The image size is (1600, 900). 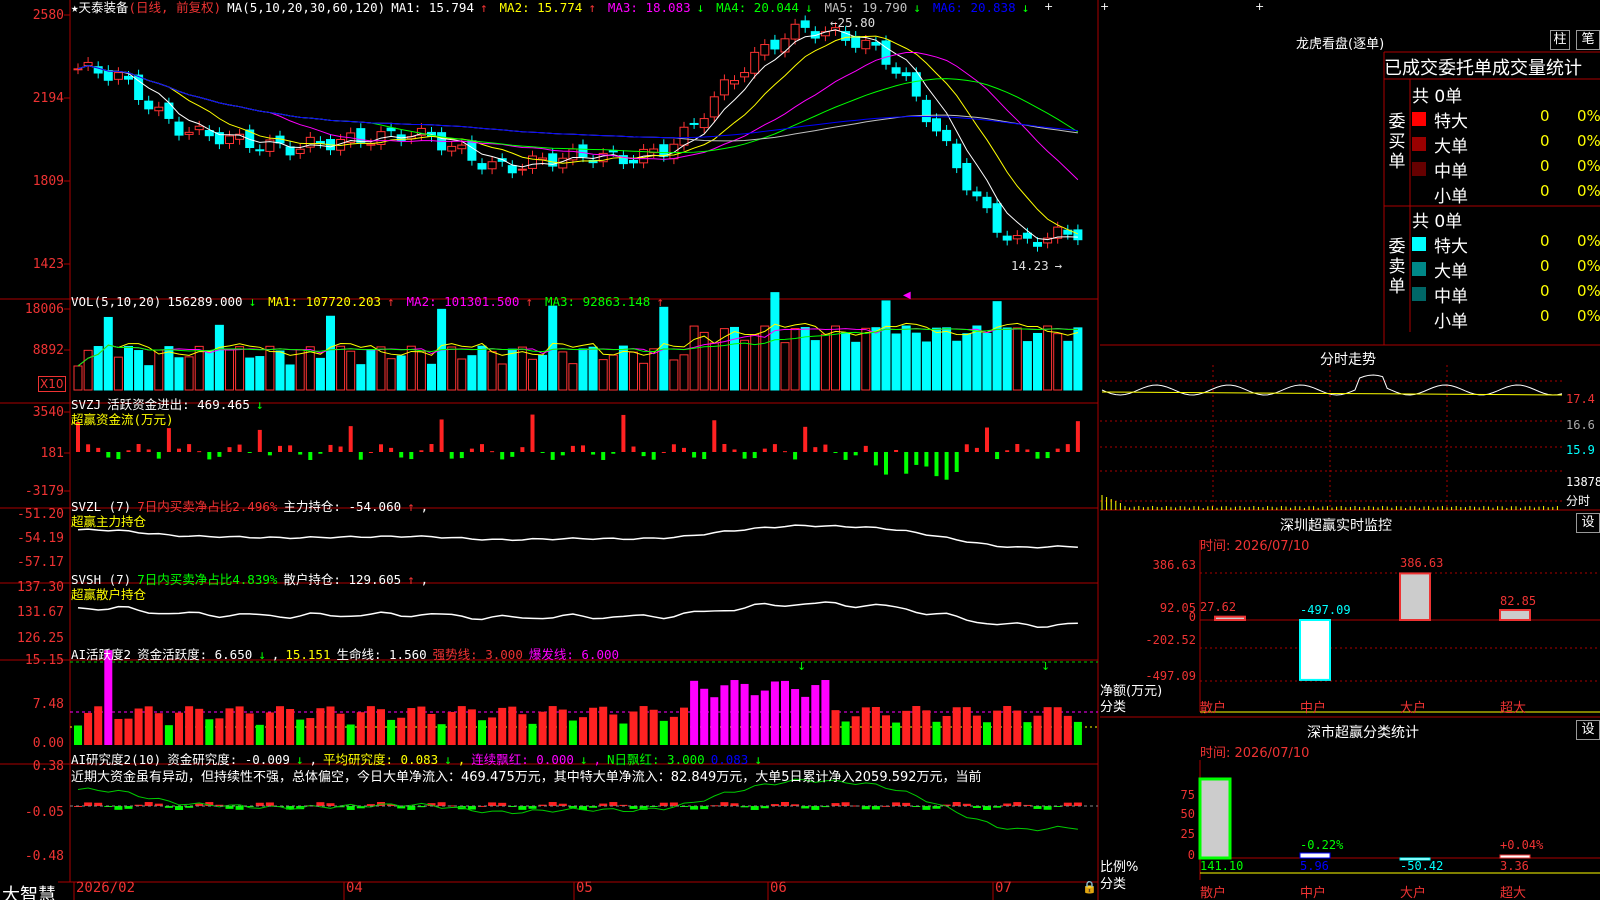 I want to click on dragon-sell-name-2: 中单, so click(x=1451, y=297).